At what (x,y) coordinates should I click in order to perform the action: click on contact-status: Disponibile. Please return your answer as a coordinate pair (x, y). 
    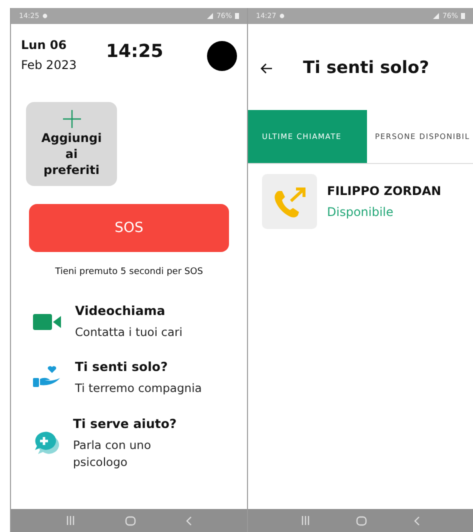
    Looking at the image, I should click on (360, 212).